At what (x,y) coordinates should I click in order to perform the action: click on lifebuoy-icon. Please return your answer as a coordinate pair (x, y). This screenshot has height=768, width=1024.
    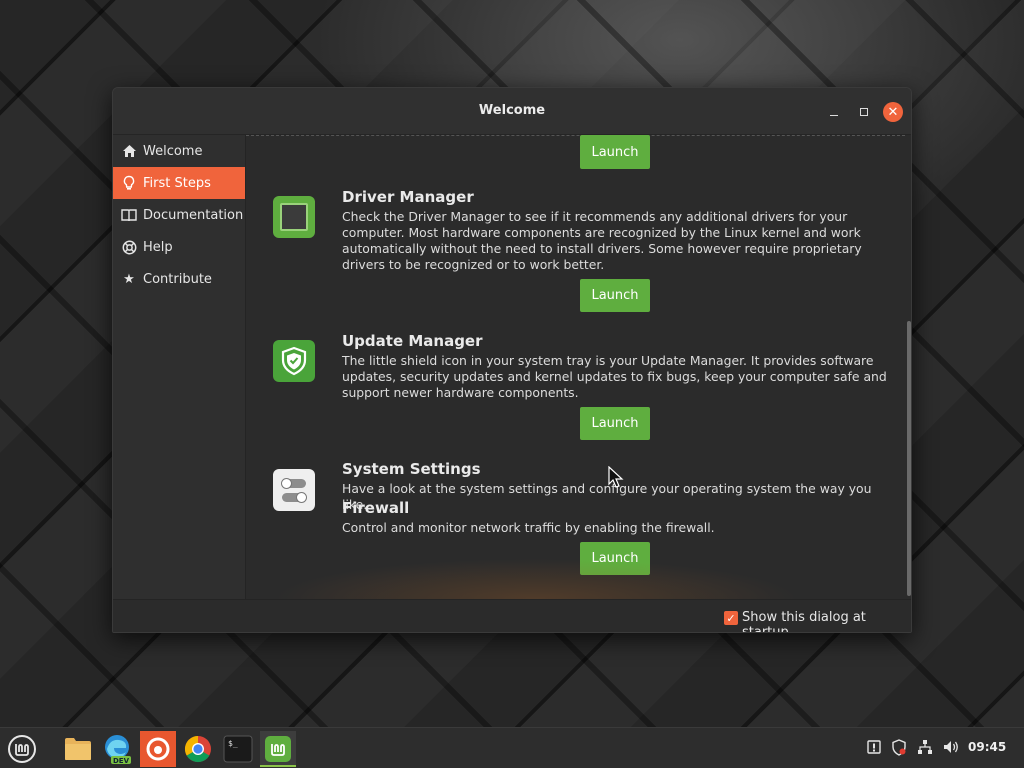
    Looking at the image, I should click on (129, 247).